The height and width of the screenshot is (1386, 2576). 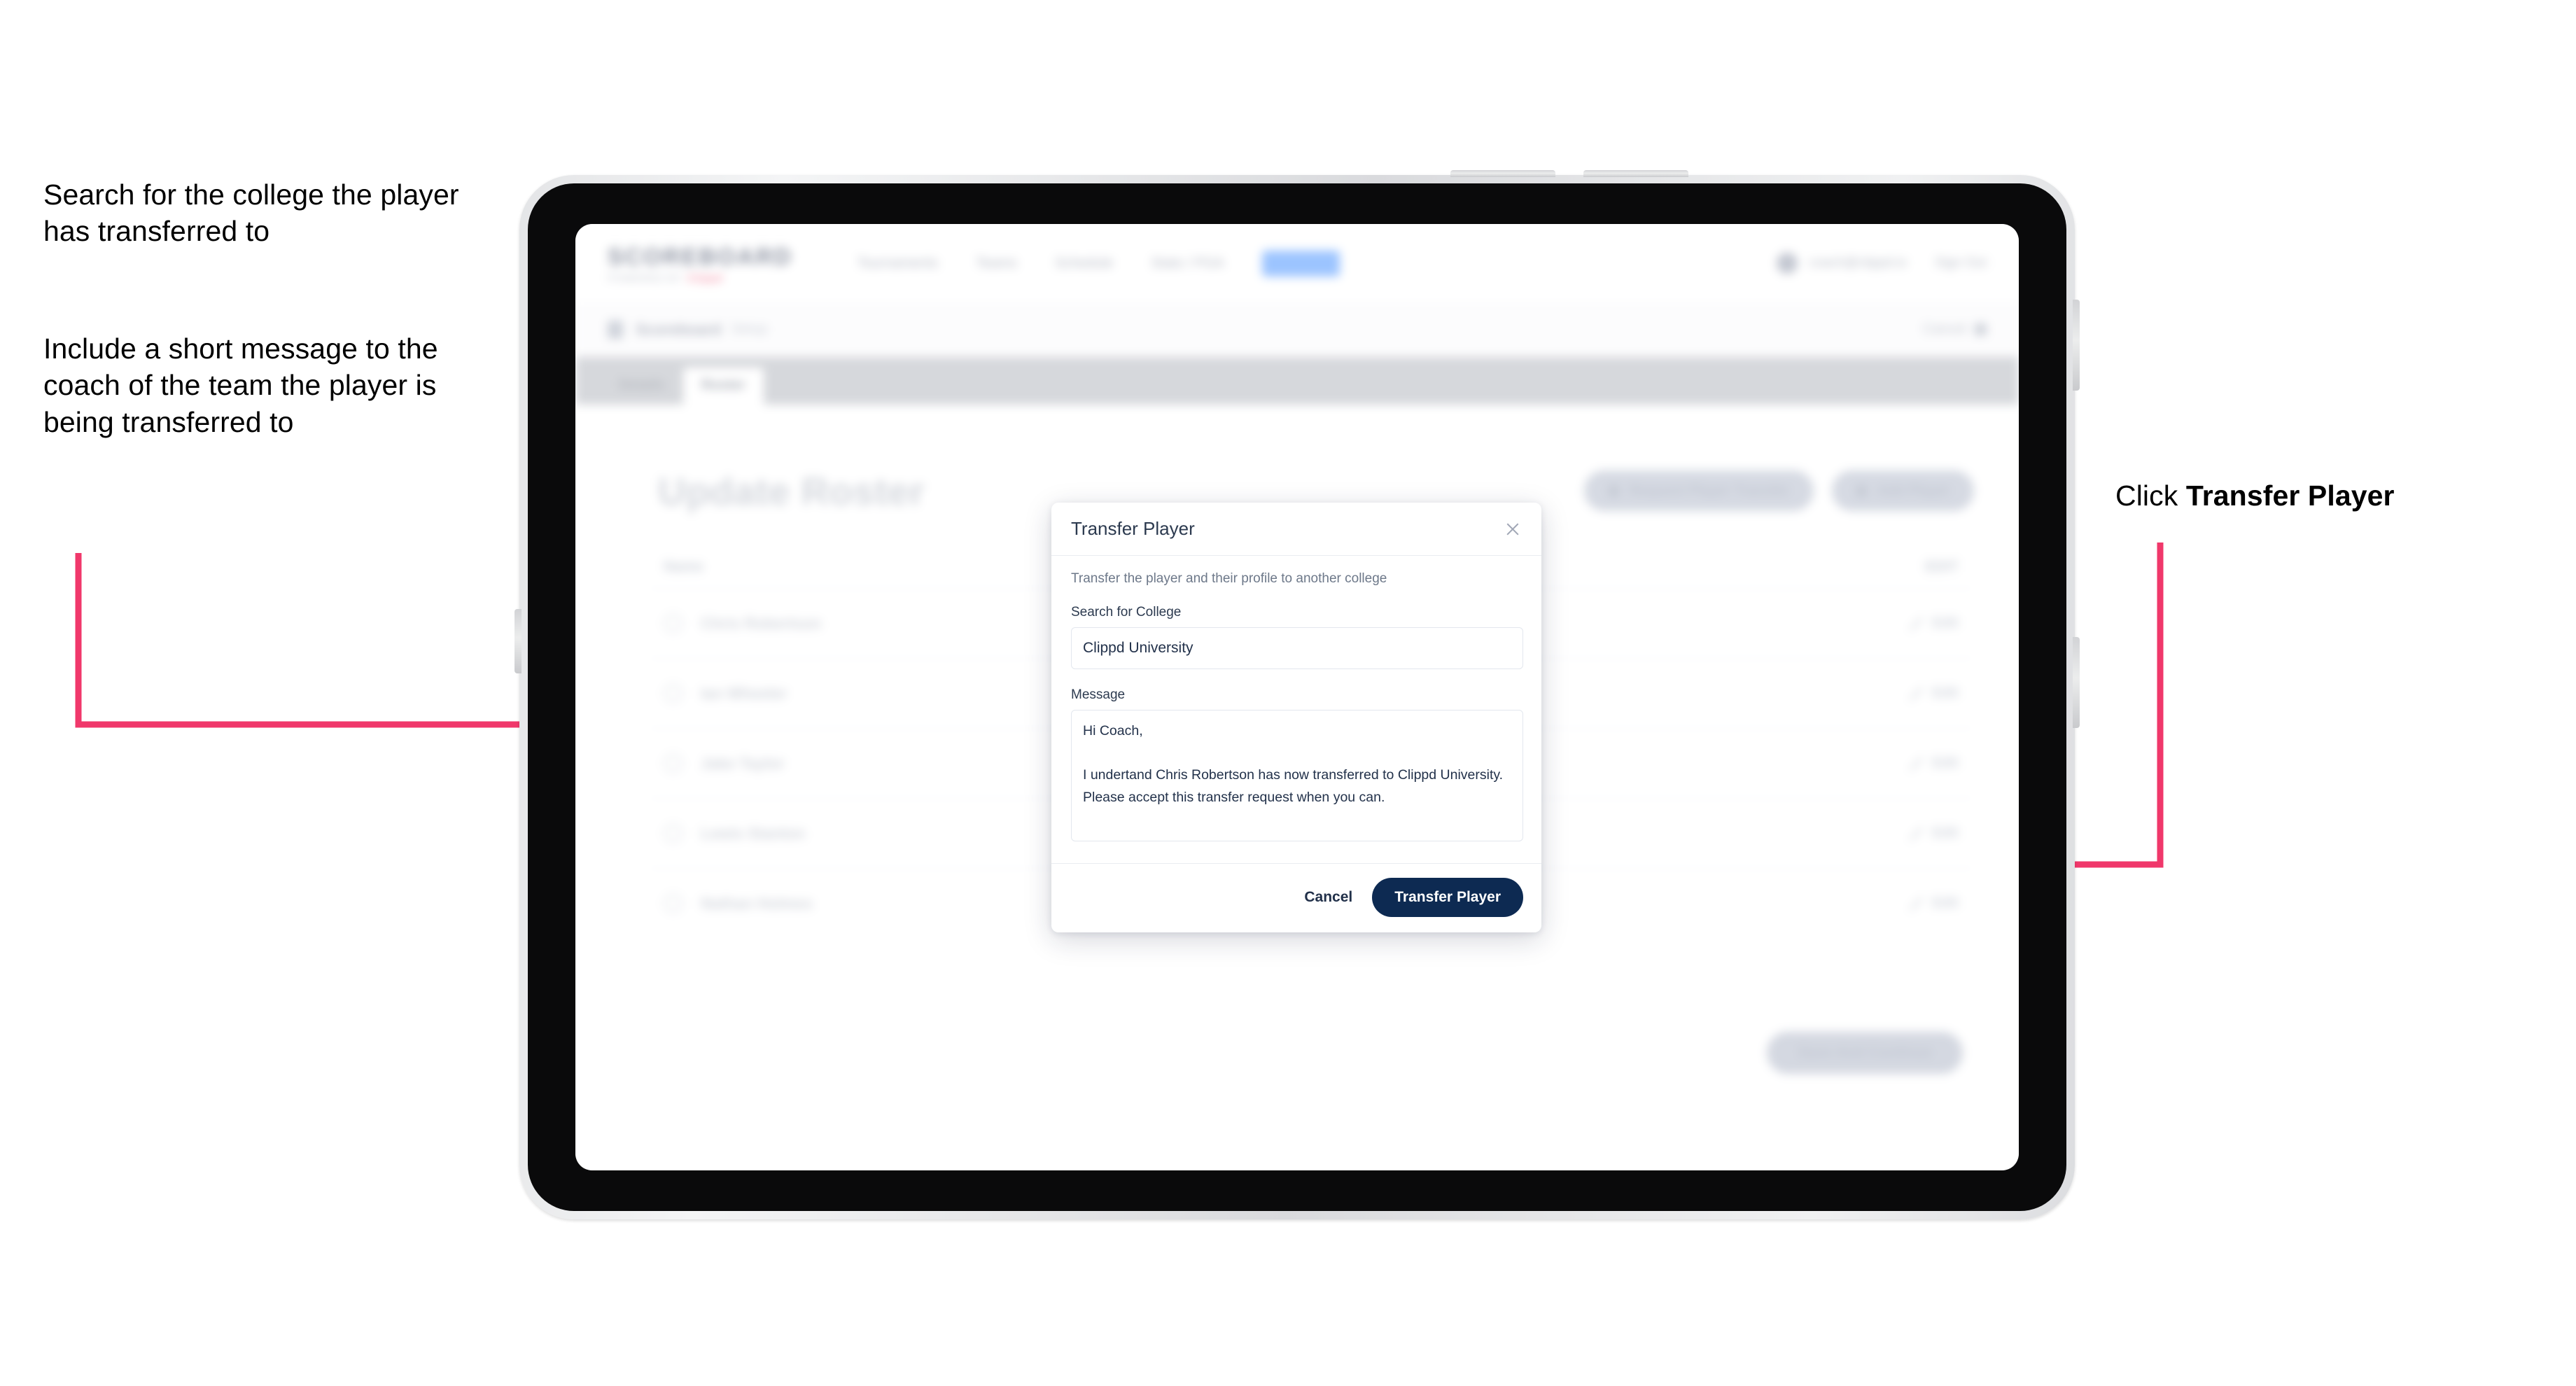 What do you see at coordinates (761, 623) in the screenshot?
I see `player-name: Chris Robertson` at bounding box center [761, 623].